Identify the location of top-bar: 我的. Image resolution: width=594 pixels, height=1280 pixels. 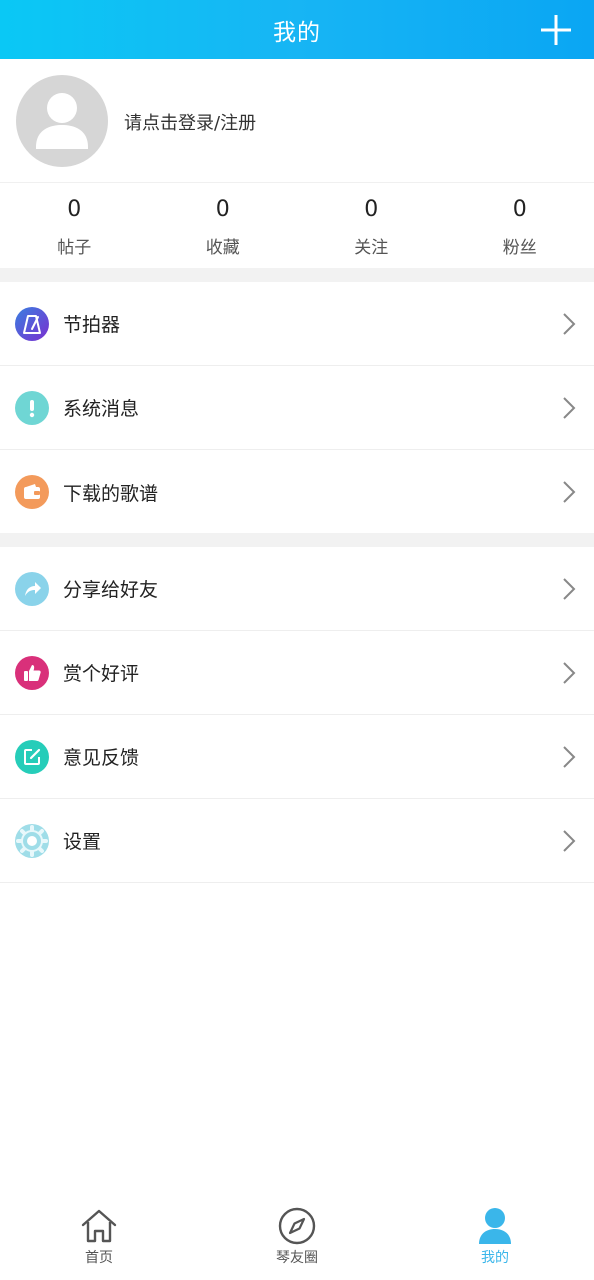
(297, 29).